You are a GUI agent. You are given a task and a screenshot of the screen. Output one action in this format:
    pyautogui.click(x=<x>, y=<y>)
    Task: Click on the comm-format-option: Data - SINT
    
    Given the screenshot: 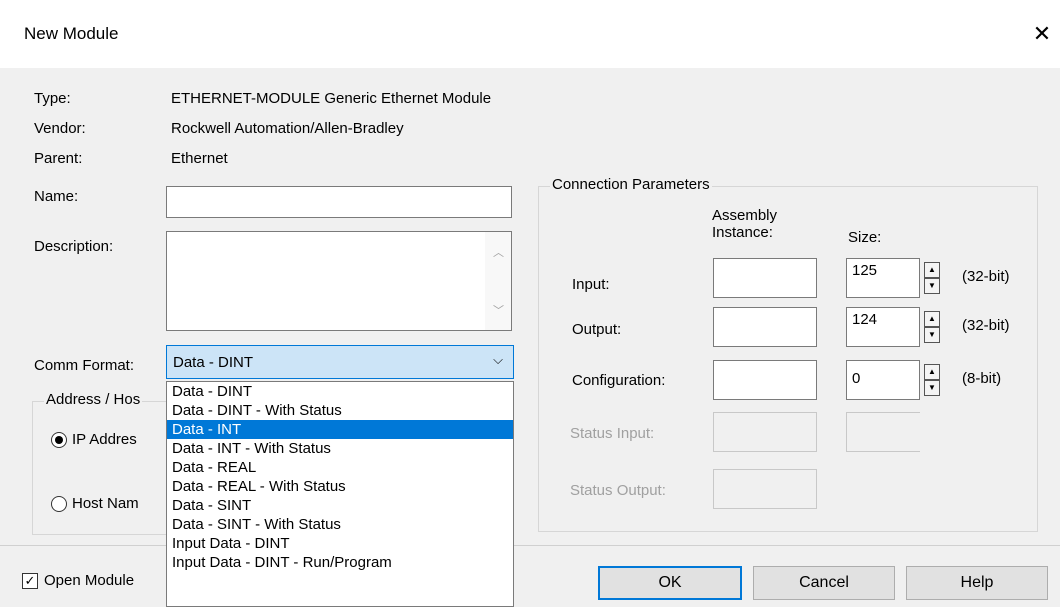 What is the action you would take?
    pyautogui.click(x=340, y=505)
    